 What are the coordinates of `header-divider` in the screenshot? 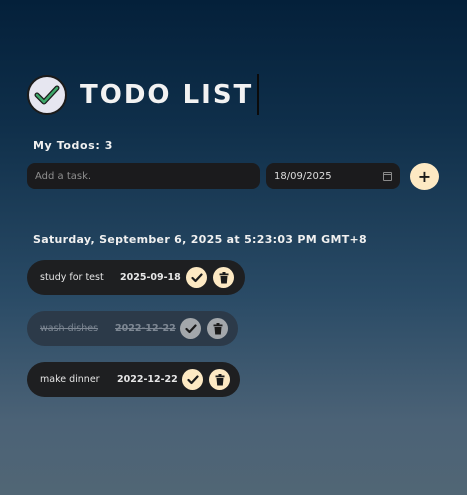 It's located at (258, 94).